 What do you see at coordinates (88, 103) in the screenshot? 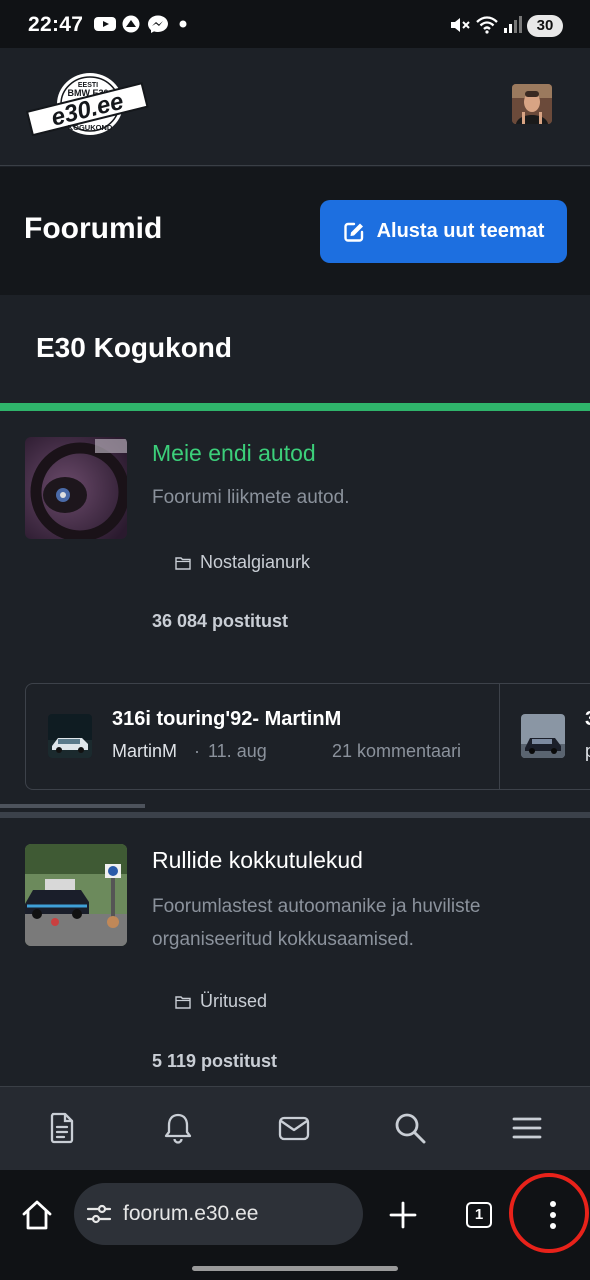
I see `site-logo: EESTI BMW E30 e30.ee KOGUKOND` at bounding box center [88, 103].